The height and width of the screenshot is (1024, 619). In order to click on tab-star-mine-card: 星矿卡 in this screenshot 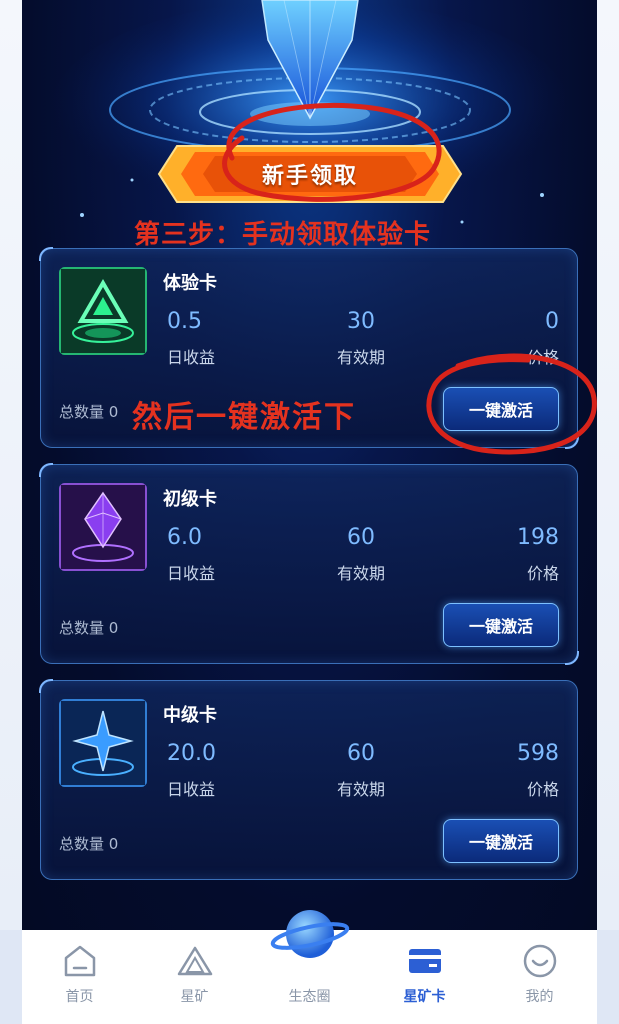, I will do `click(424, 977)`.